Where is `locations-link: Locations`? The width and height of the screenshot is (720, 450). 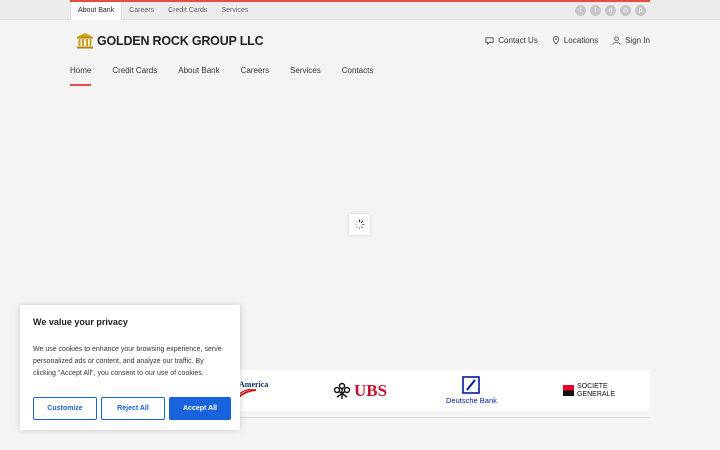
locations-link: Locations is located at coordinates (575, 40).